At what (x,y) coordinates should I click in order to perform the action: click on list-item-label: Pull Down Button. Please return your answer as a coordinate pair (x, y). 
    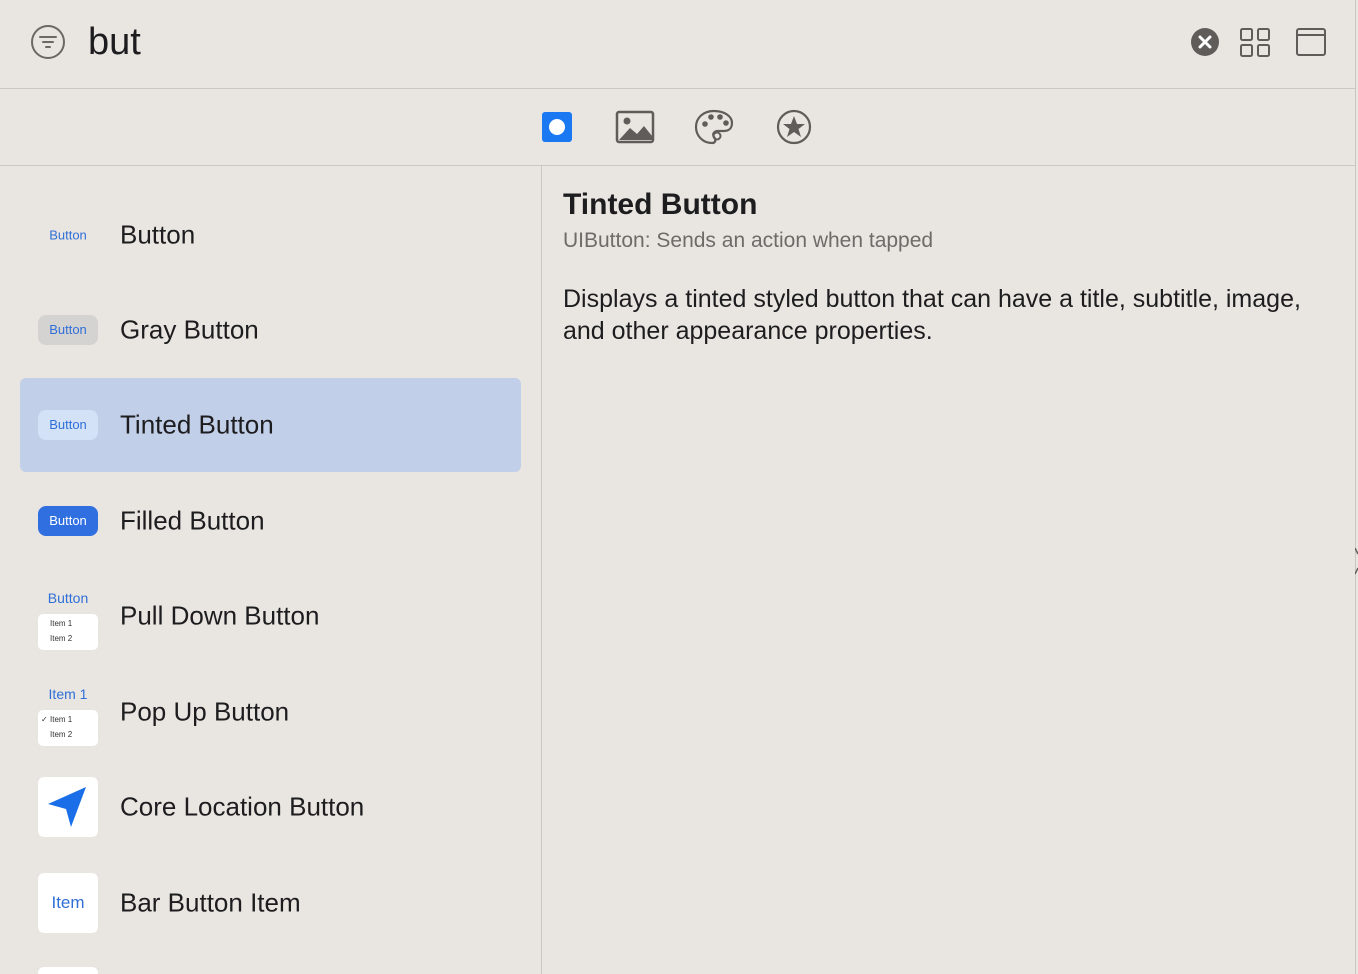
    Looking at the image, I should click on (220, 615).